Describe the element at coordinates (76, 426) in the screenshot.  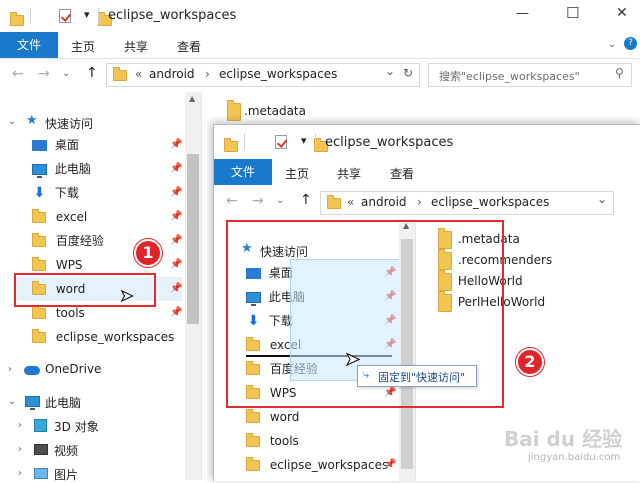
I see `sidebar-3d-objects: 3D 对象` at that location.